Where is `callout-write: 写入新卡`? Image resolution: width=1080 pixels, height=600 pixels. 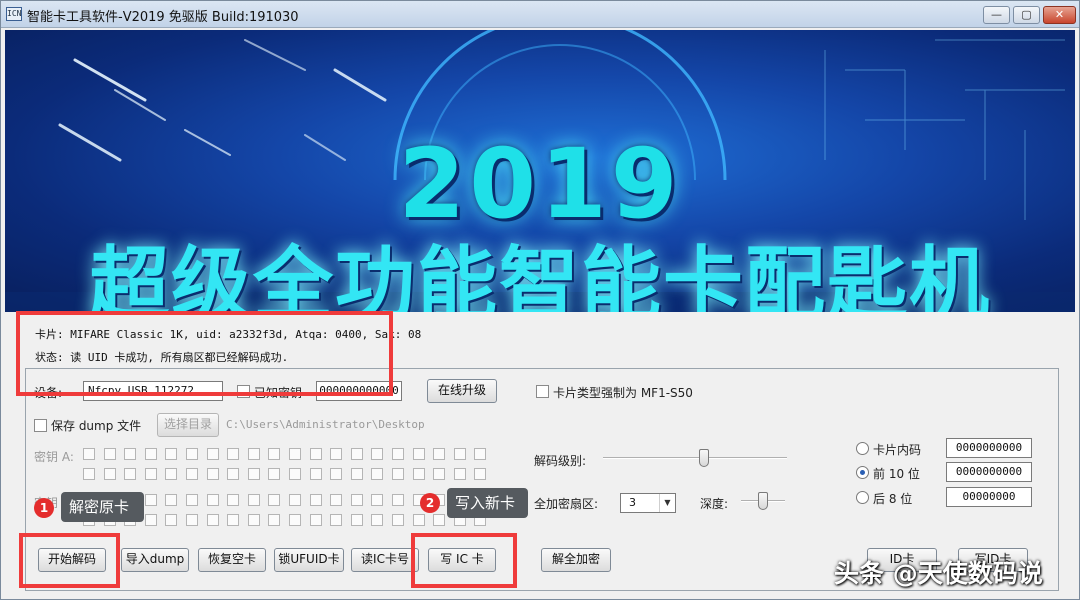
callout-write: 写入新卡 is located at coordinates (487, 503).